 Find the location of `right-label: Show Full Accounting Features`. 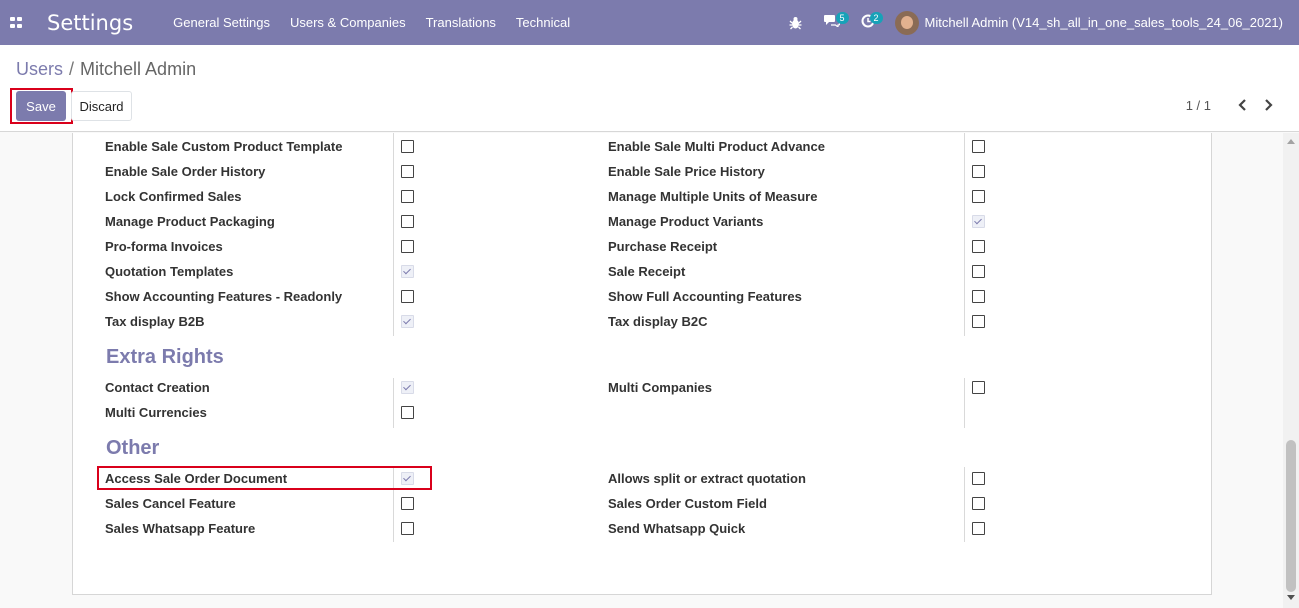

right-label: Show Full Accounting Features is located at coordinates (705, 296).